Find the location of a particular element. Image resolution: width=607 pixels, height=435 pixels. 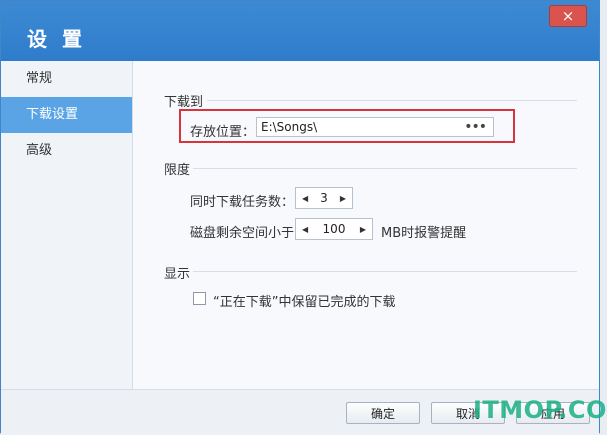

background-strip is located at coordinates (603, 217).